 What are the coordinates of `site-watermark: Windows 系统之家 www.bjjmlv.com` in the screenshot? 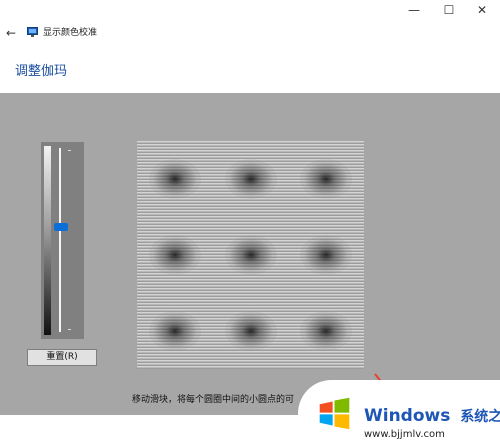 It's located at (399, 413).